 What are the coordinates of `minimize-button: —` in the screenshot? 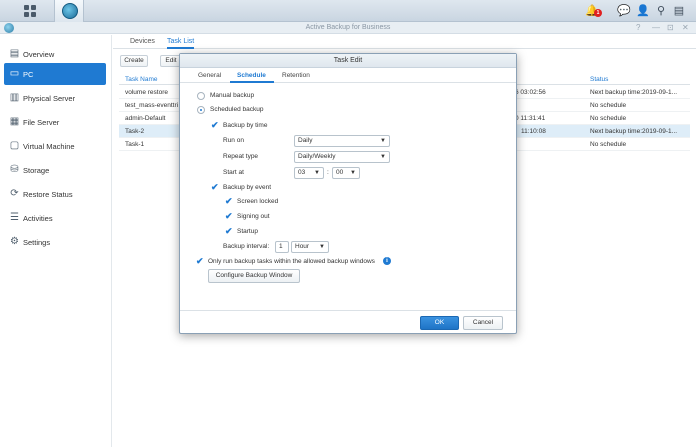 It's located at (656, 27).